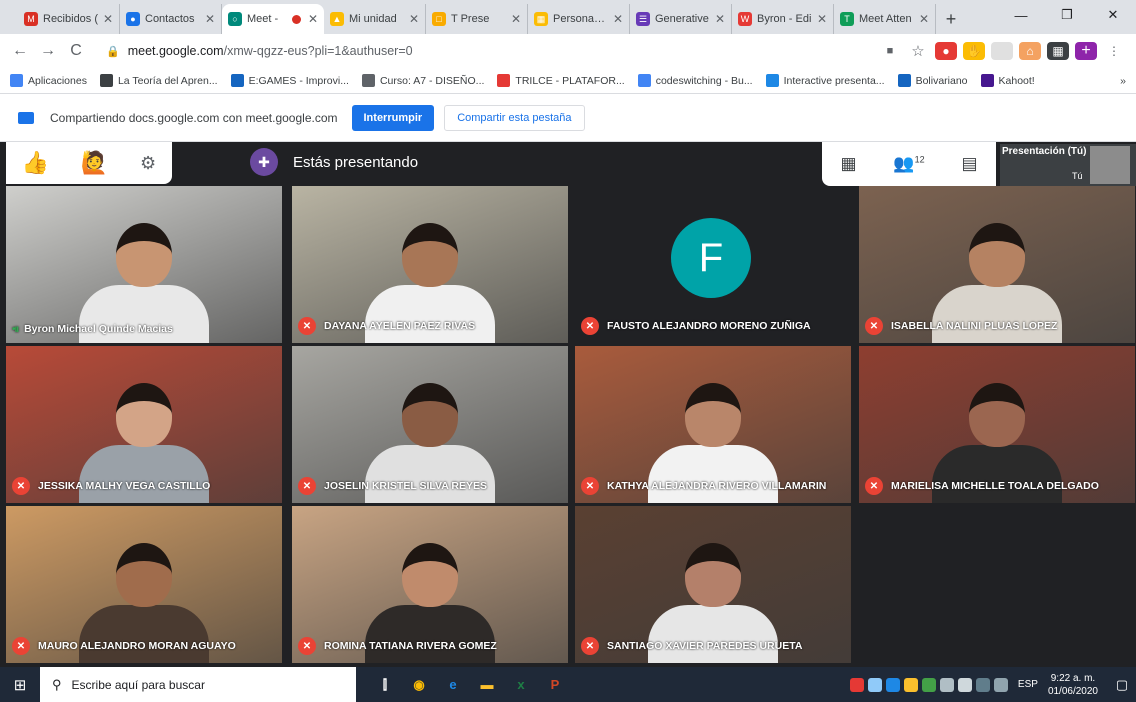  I want to click on participant-tile: ✕ ROMINA TATIANA RIVERA GOMEZ, so click(430, 584).